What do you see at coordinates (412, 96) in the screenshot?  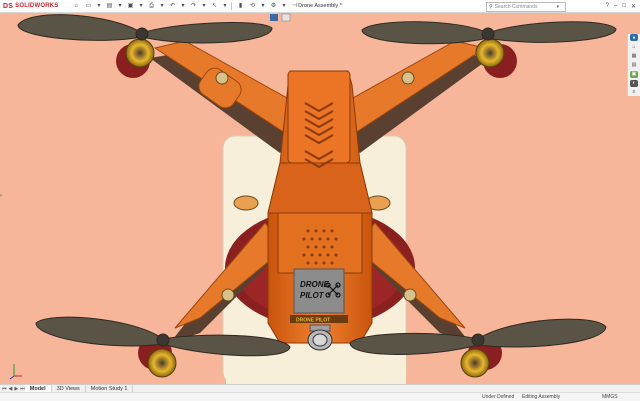 I see `arm-front-right` at bounding box center [412, 96].